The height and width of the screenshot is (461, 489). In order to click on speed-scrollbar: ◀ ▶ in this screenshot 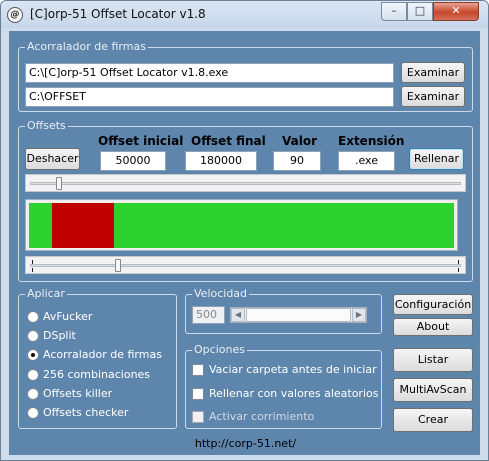, I will do `click(298, 315)`.